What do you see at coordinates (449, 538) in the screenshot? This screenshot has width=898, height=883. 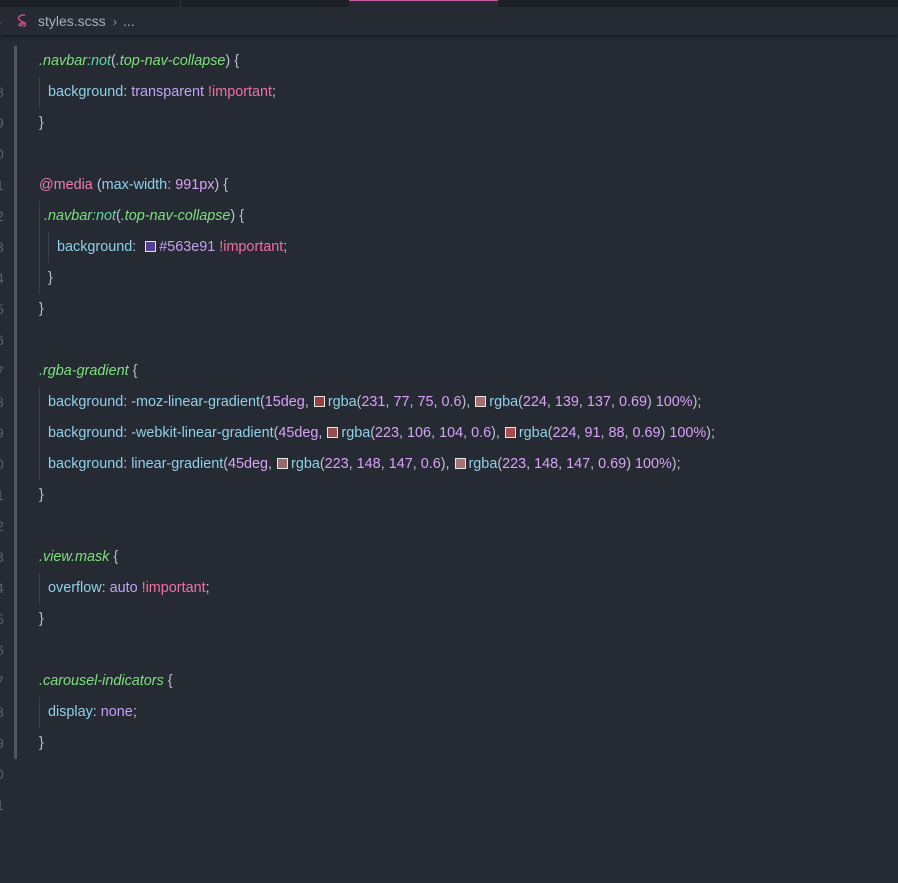 I see `code-line: 3` at bounding box center [449, 538].